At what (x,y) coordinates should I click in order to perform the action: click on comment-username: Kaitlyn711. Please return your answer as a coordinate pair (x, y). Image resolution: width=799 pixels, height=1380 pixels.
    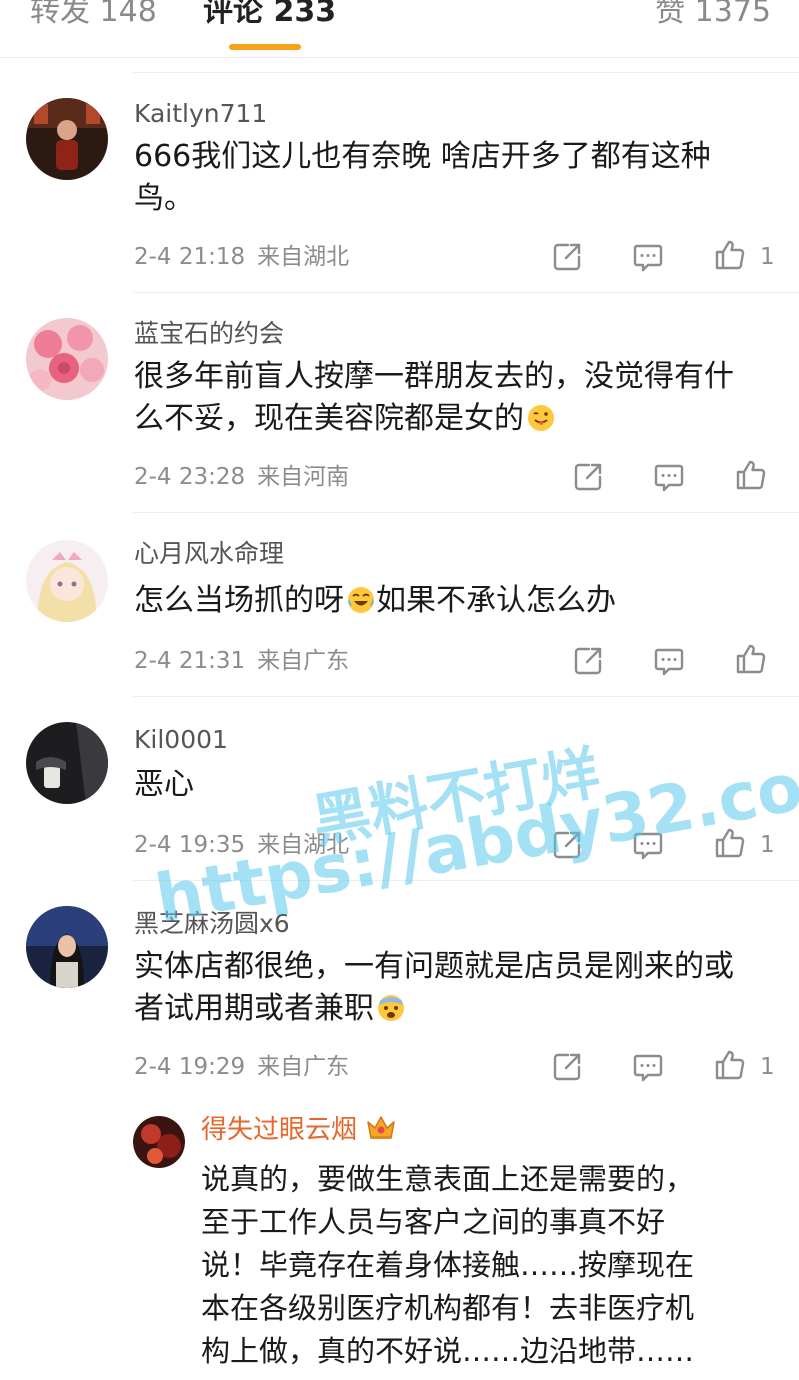
    Looking at the image, I should click on (200, 114).